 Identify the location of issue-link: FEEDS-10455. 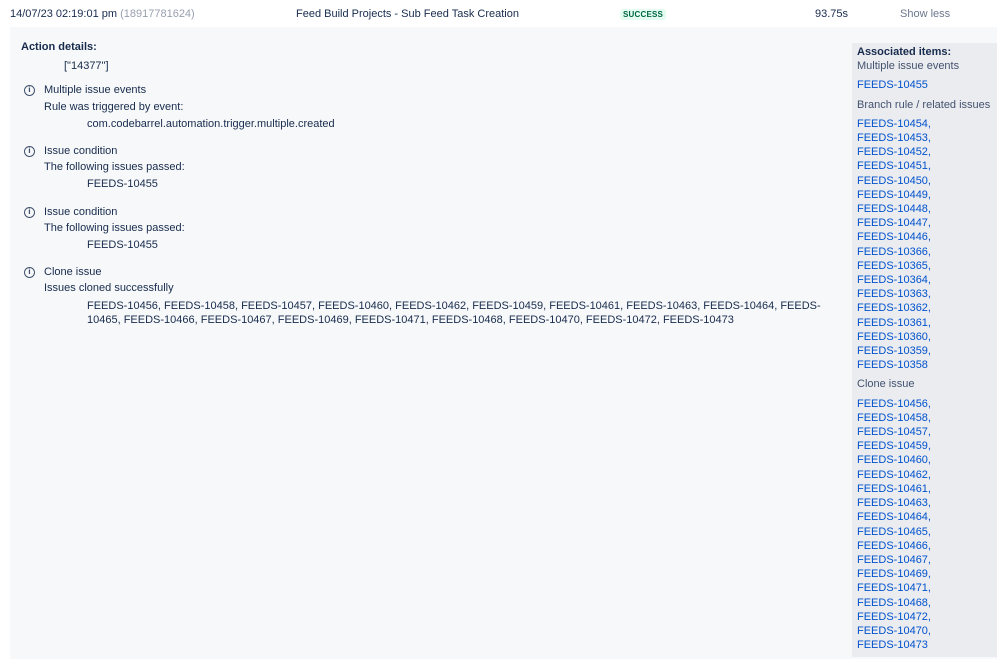
(927, 85).